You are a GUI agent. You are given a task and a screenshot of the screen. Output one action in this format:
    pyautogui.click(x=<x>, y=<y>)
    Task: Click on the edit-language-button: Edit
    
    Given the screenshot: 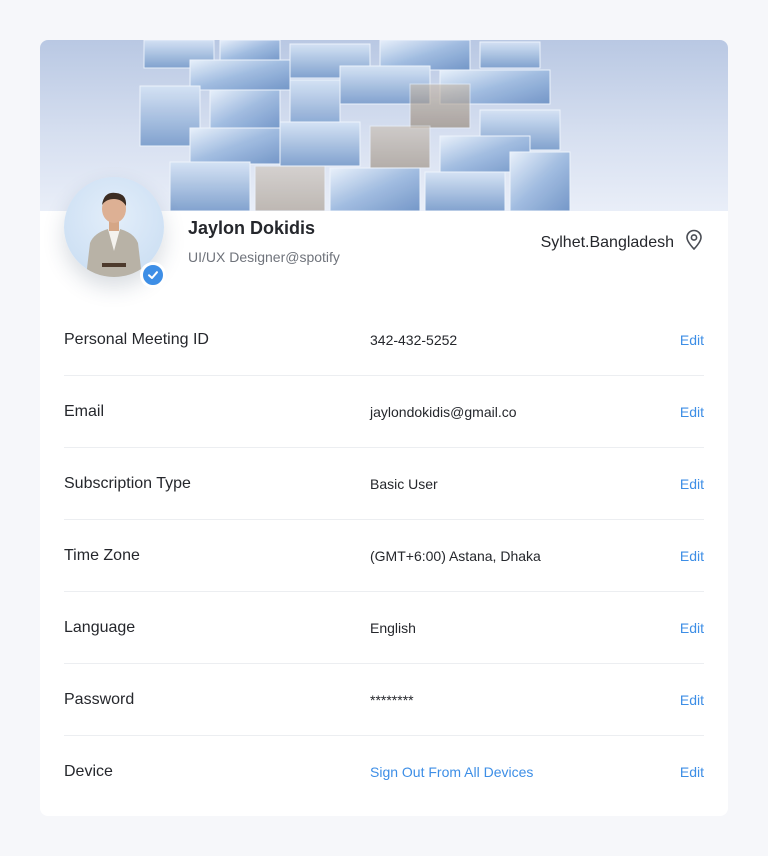 What is the action you would take?
    pyautogui.click(x=692, y=628)
    